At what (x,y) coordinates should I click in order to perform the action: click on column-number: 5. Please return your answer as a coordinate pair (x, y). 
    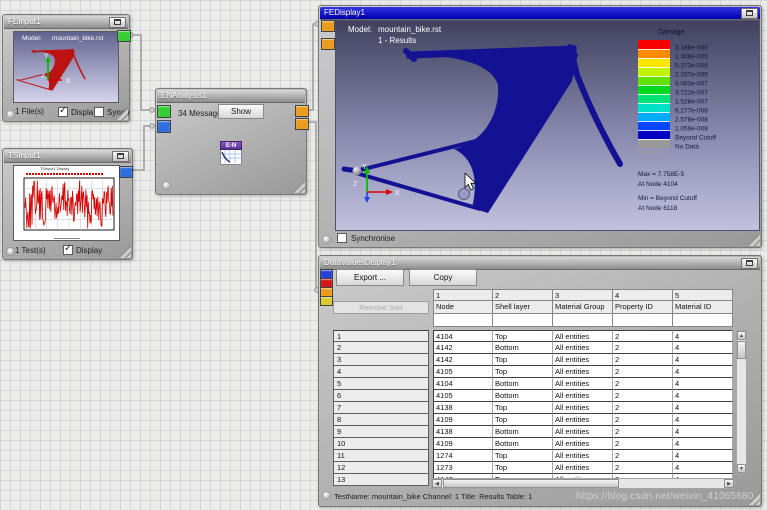
    Looking at the image, I should click on (703, 295).